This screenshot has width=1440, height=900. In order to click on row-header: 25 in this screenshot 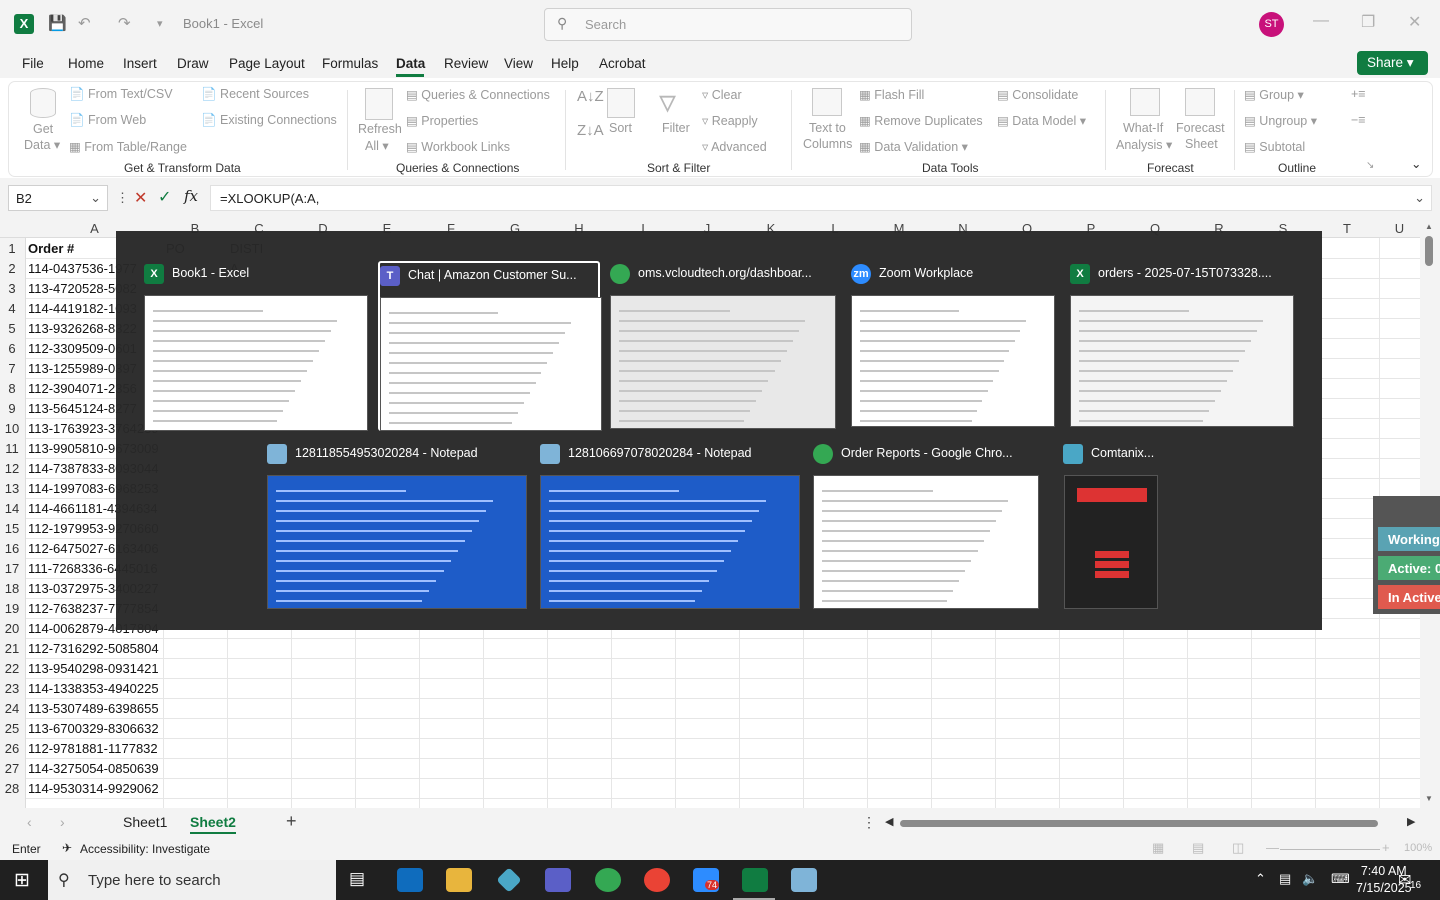, I will do `click(12, 728)`.